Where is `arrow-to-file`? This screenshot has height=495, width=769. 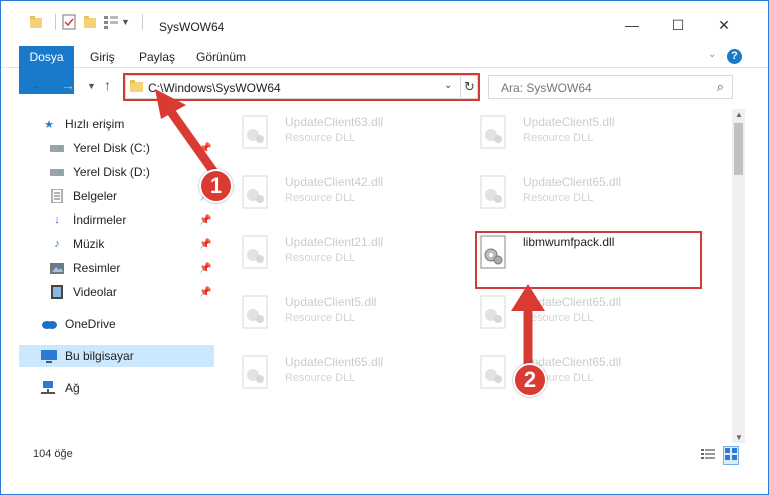 arrow-to-file is located at coordinates (528, 326).